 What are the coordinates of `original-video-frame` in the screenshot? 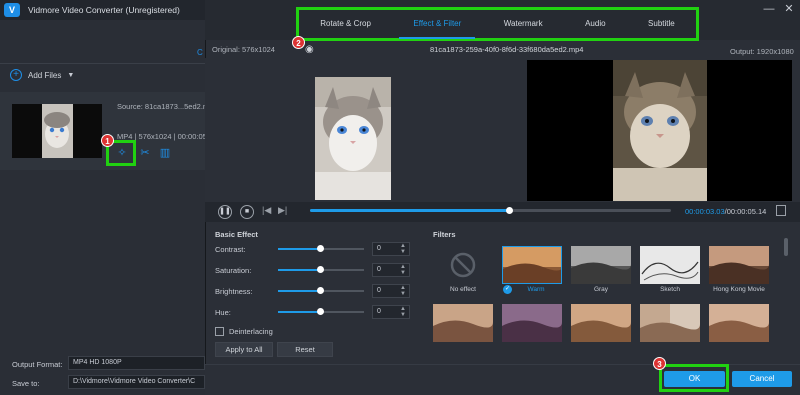 It's located at (353, 138).